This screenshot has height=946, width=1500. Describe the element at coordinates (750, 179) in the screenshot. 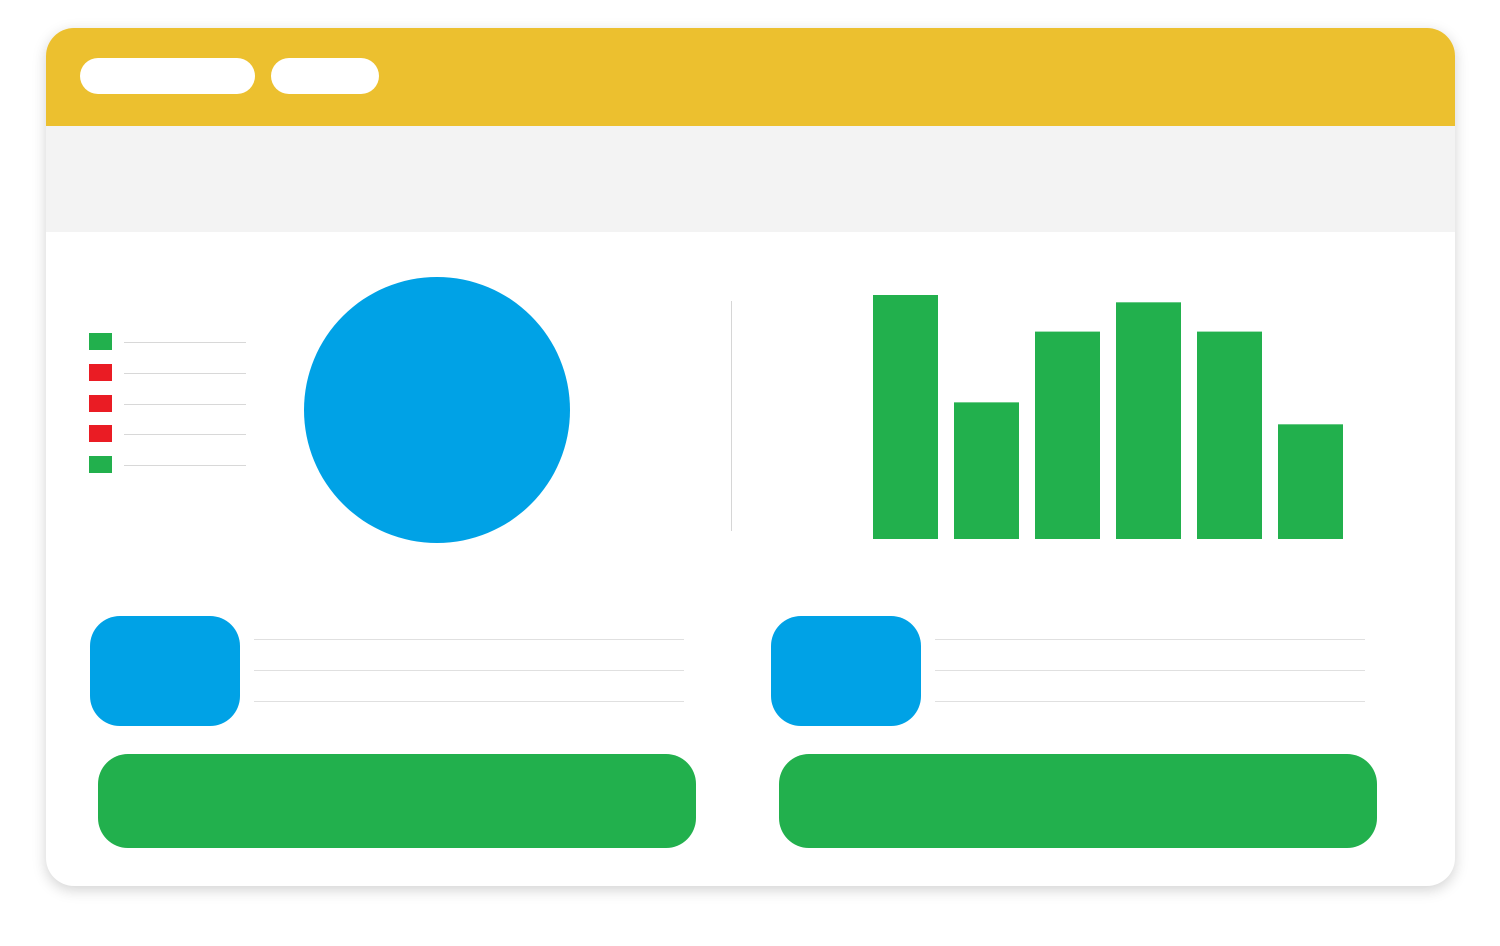

I see `toolbar` at that location.